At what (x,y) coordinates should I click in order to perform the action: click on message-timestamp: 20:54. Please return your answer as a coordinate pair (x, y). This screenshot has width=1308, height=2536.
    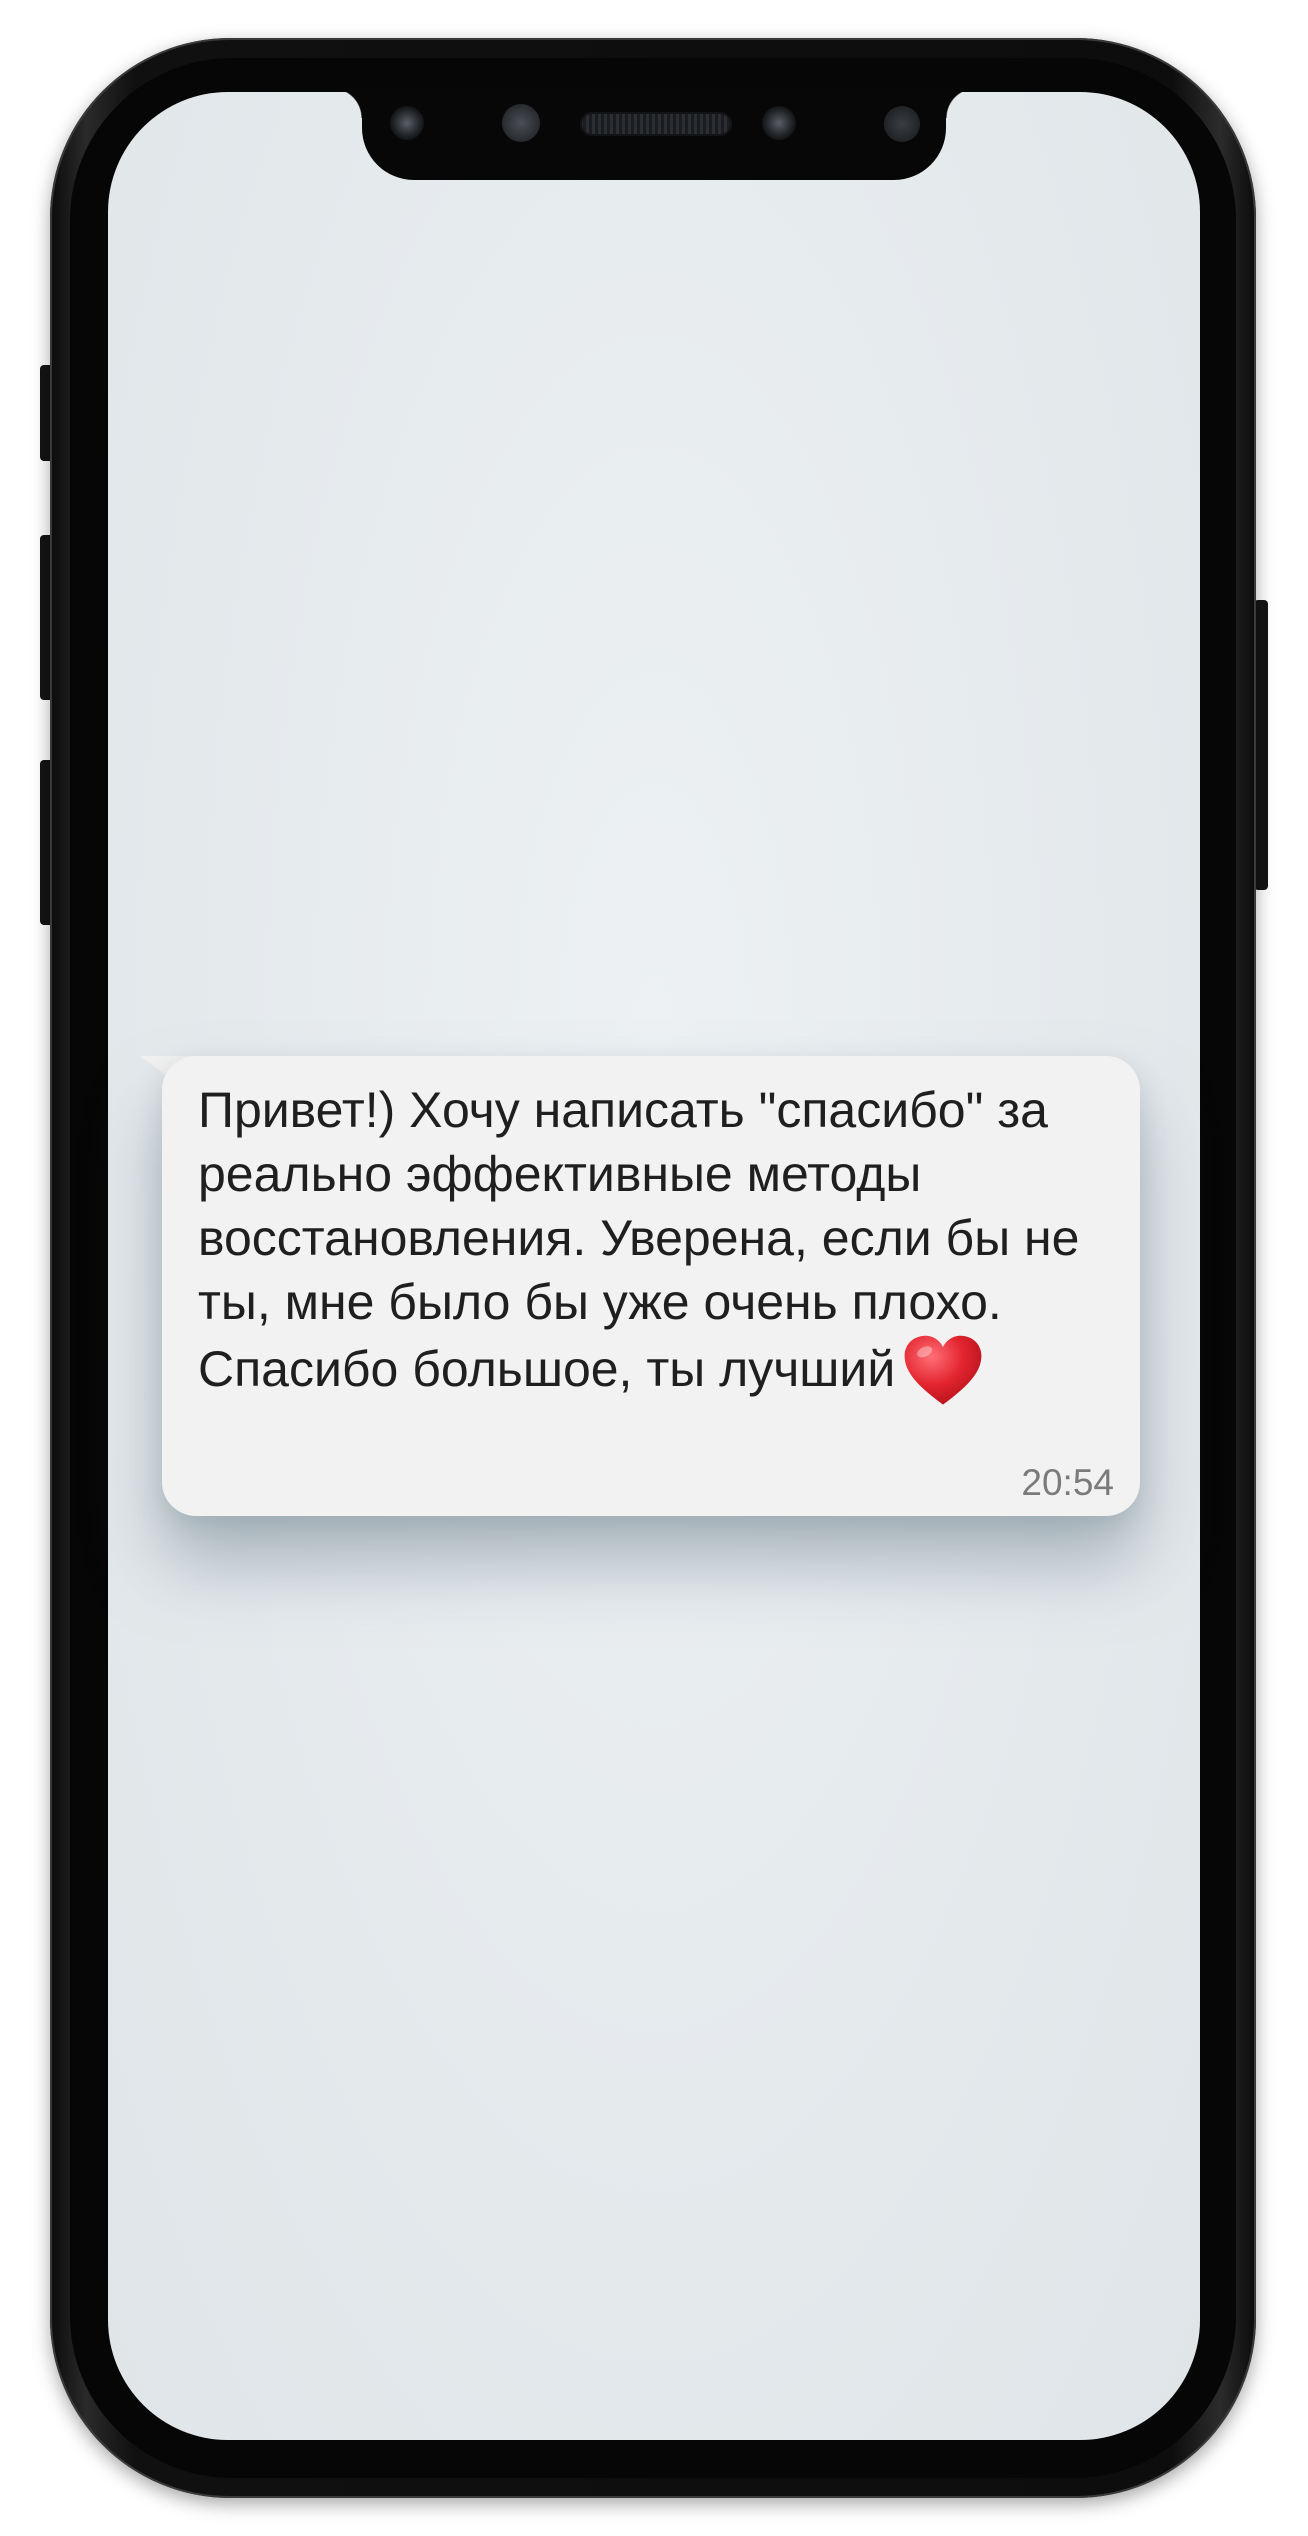
    Looking at the image, I should click on (1067, 1482).